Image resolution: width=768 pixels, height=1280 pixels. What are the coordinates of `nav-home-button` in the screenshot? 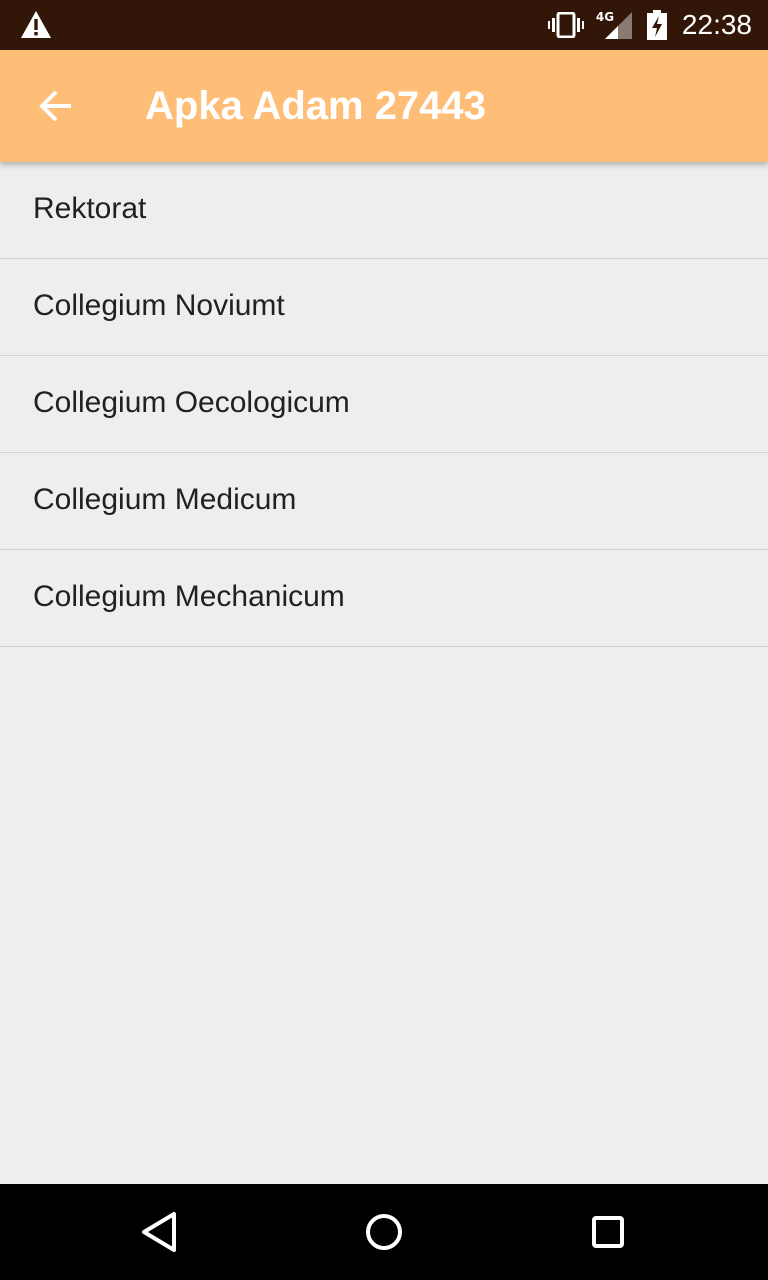 It's located at (384, 1232).